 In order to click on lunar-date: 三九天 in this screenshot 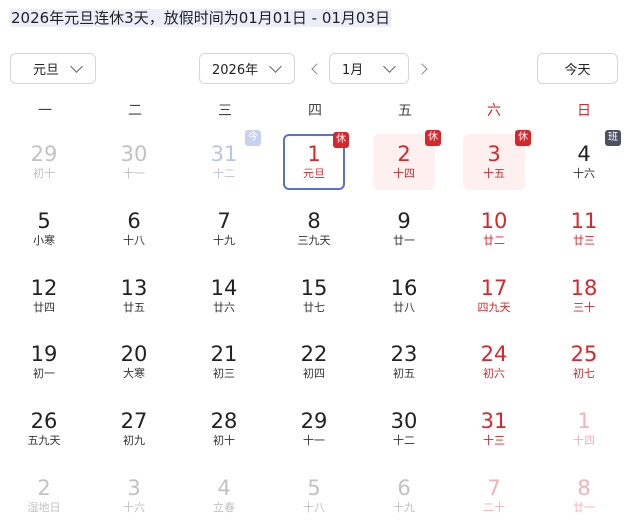, I will do `click(314, 240)`.